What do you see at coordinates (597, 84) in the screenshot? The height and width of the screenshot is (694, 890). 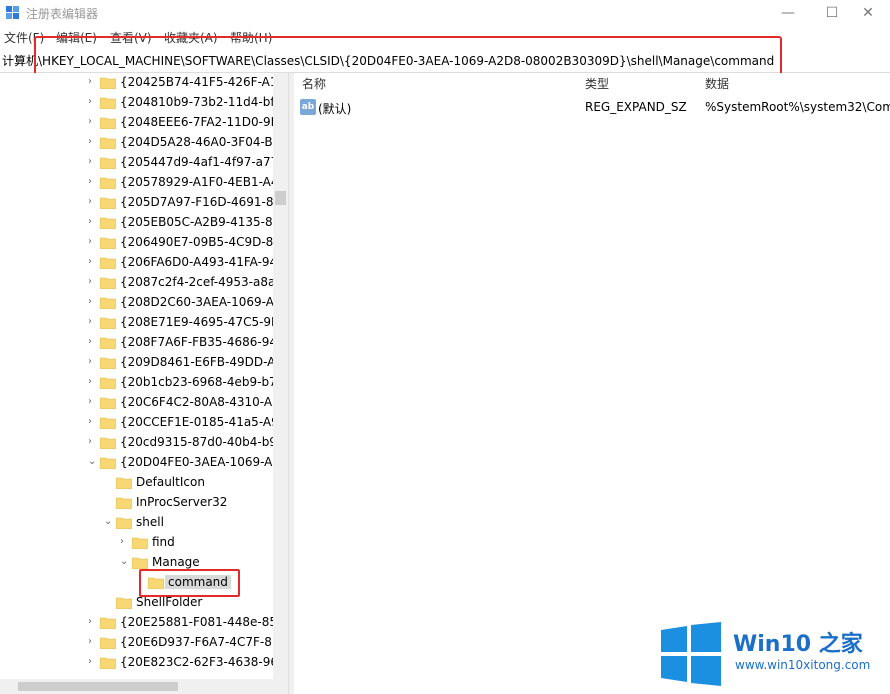 I see `column-header-type: 类型` at bounding box center [597, 84].